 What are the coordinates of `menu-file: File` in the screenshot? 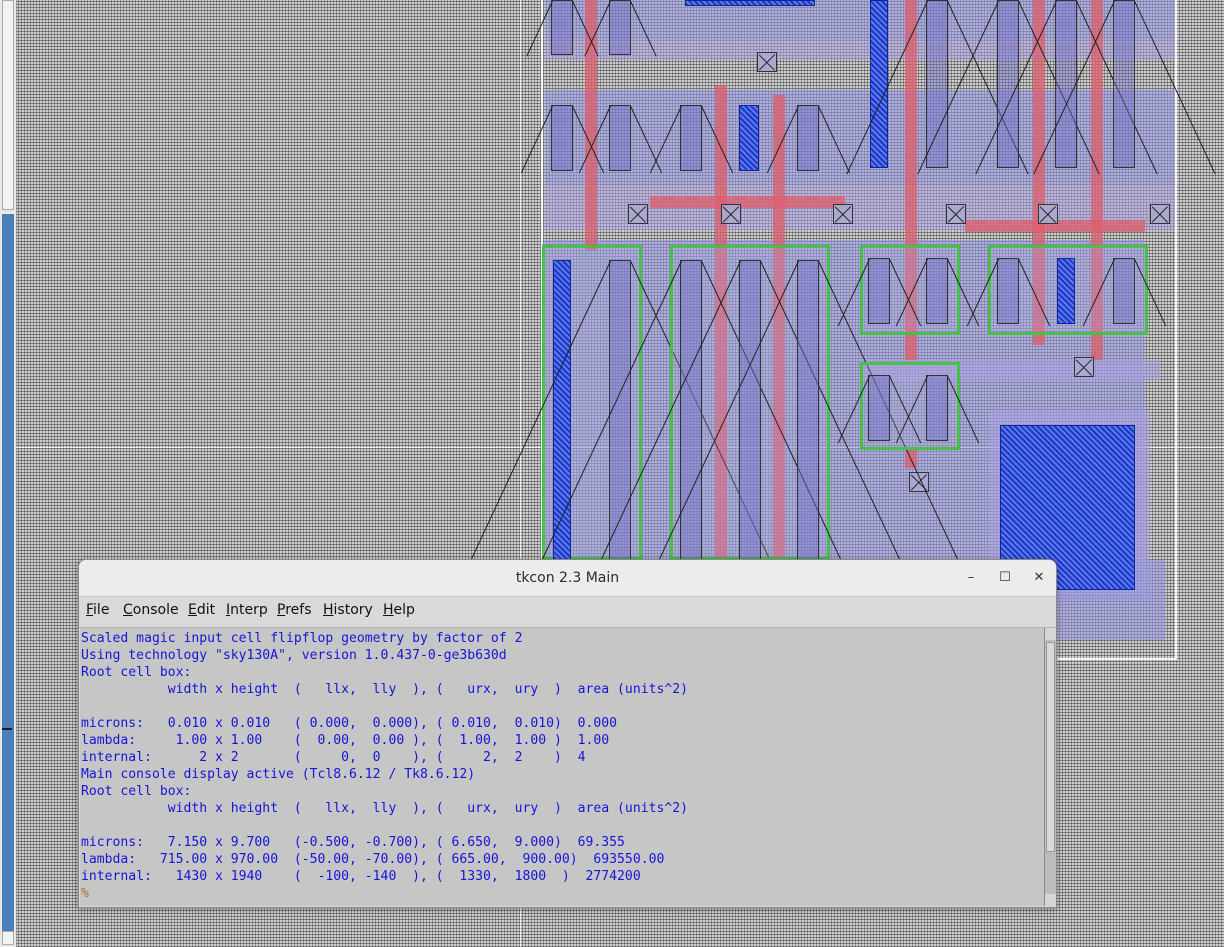 It's located at (97, 610).